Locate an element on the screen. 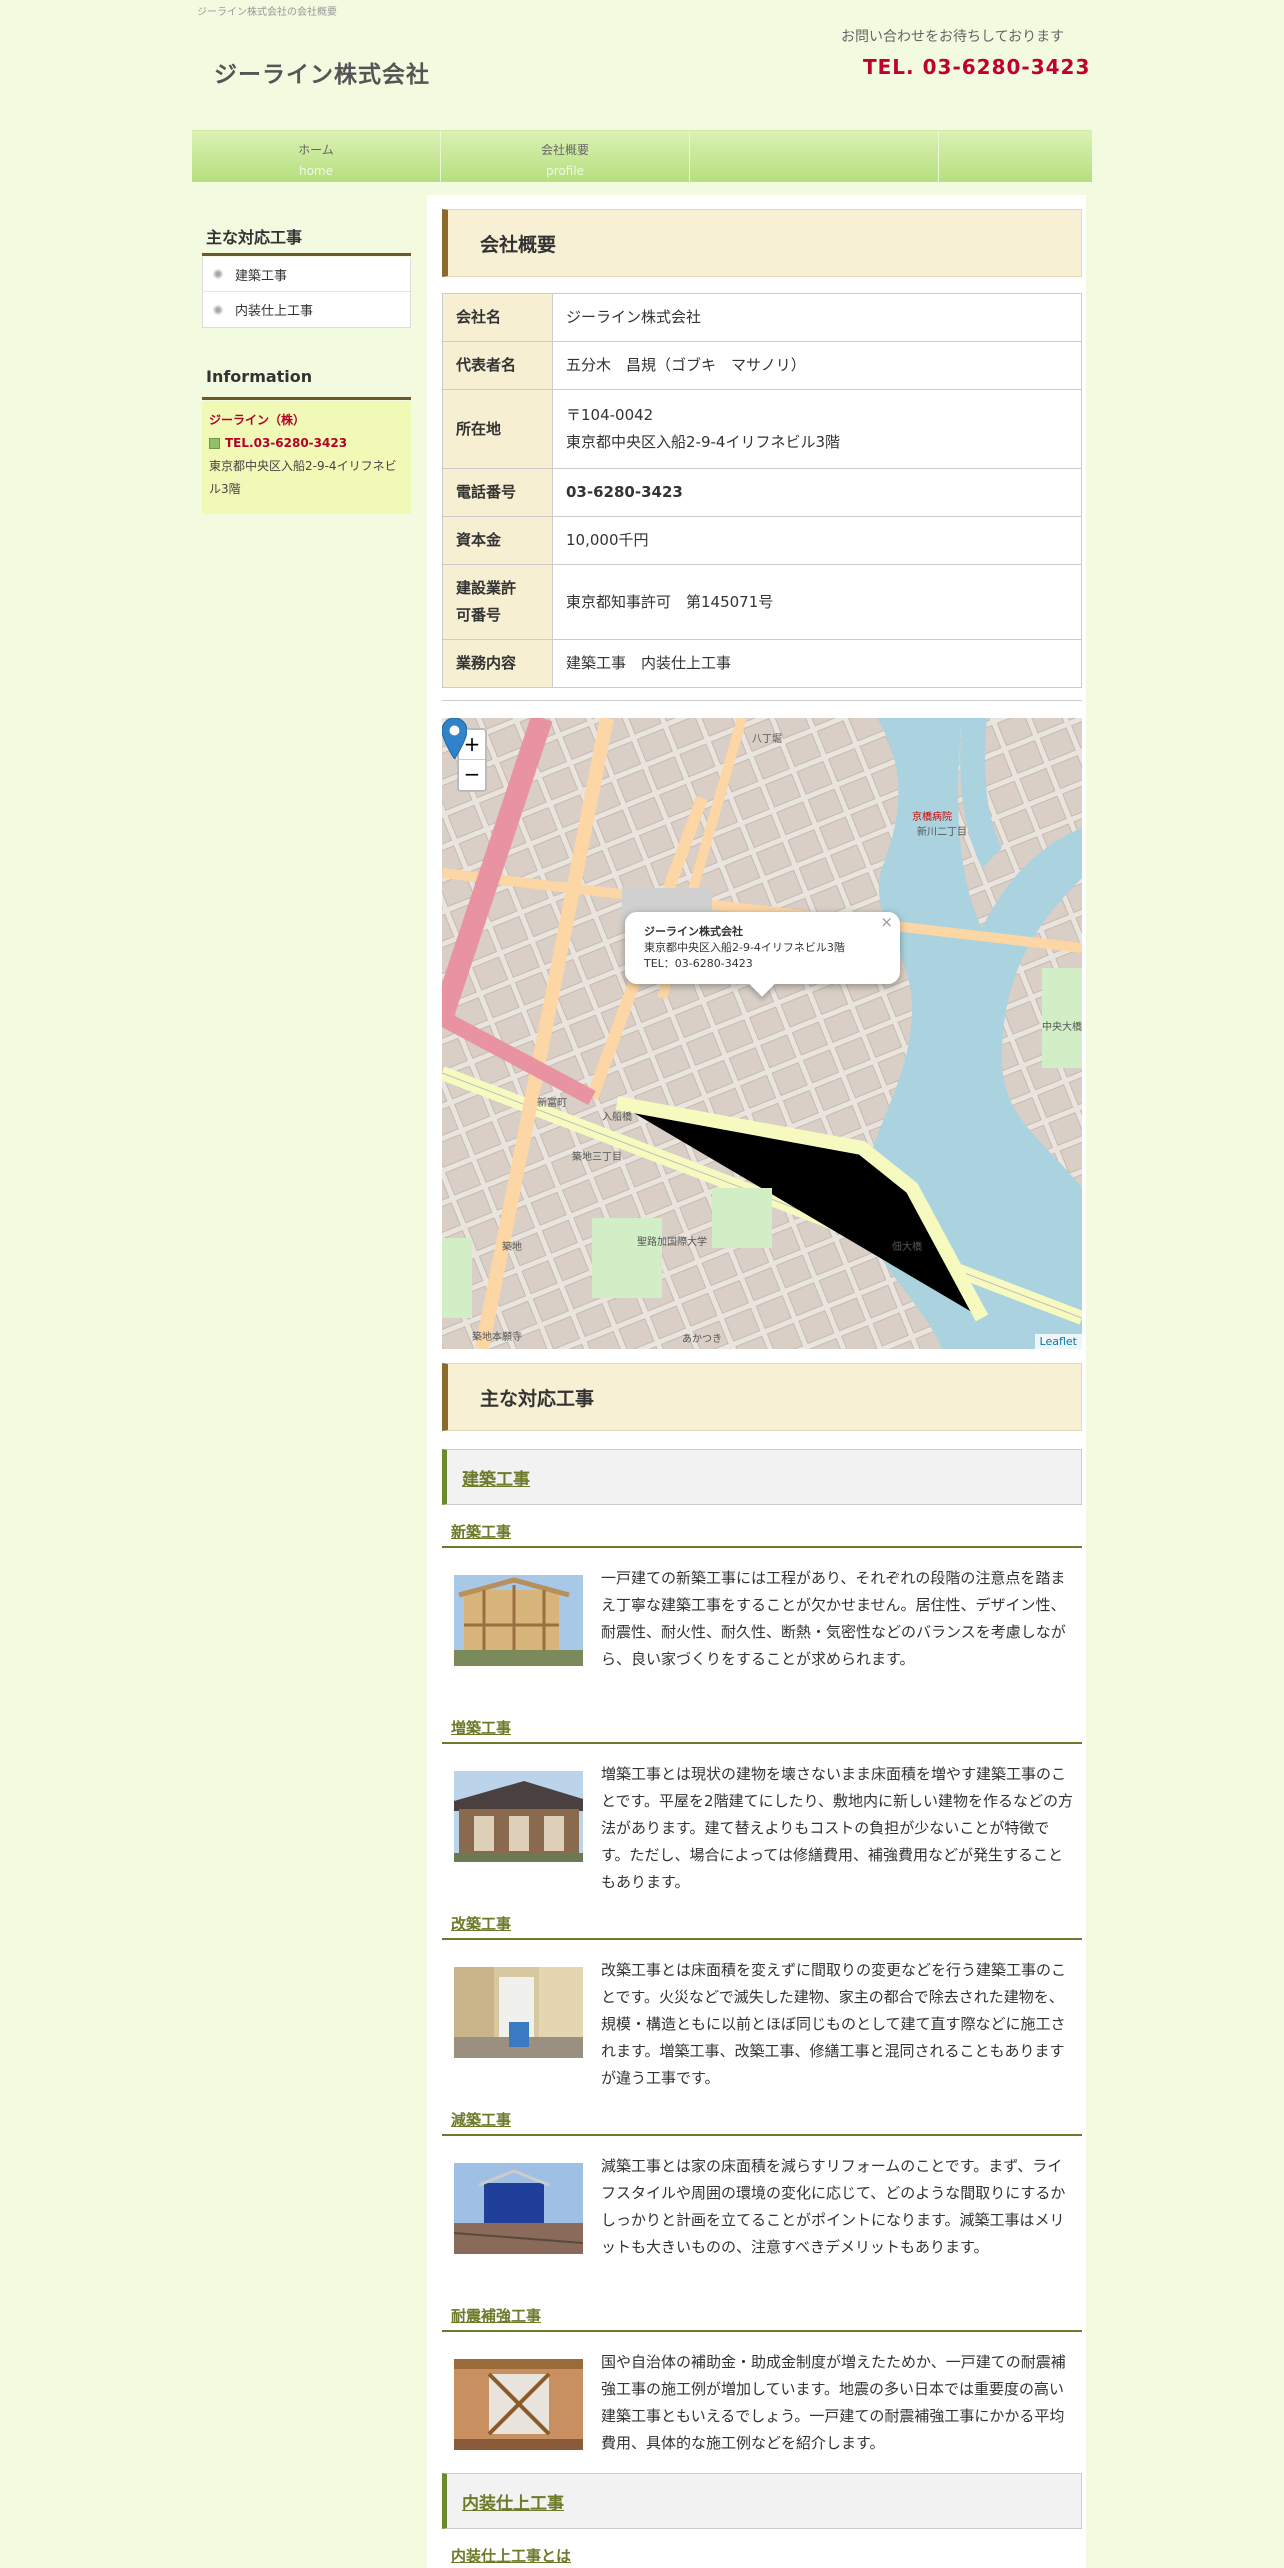 The width and height of the screenshot is (1284, 2568). sidebar-works-menu: 建築工事 内装仕上工事 is located at coordinates (306, 292).